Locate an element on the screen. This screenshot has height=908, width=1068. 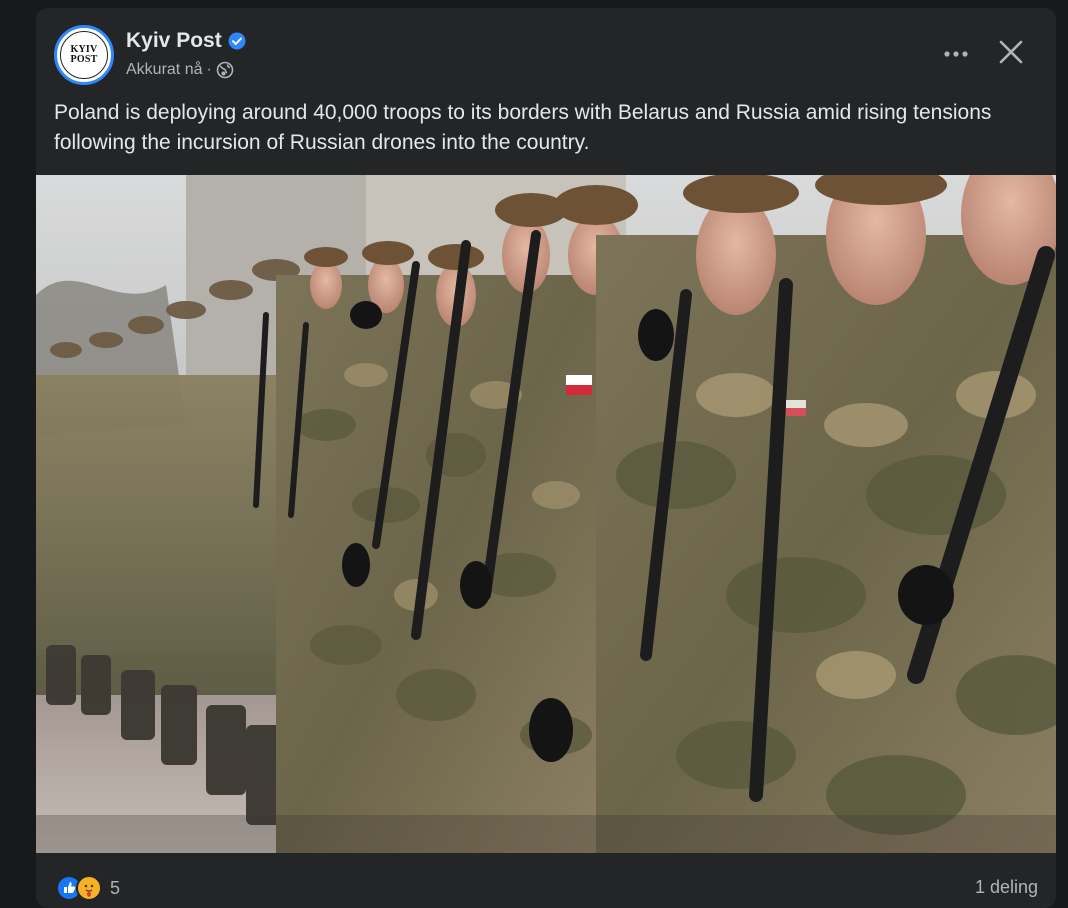
share-count: 1 deling is located at coordinates (1006, 887).